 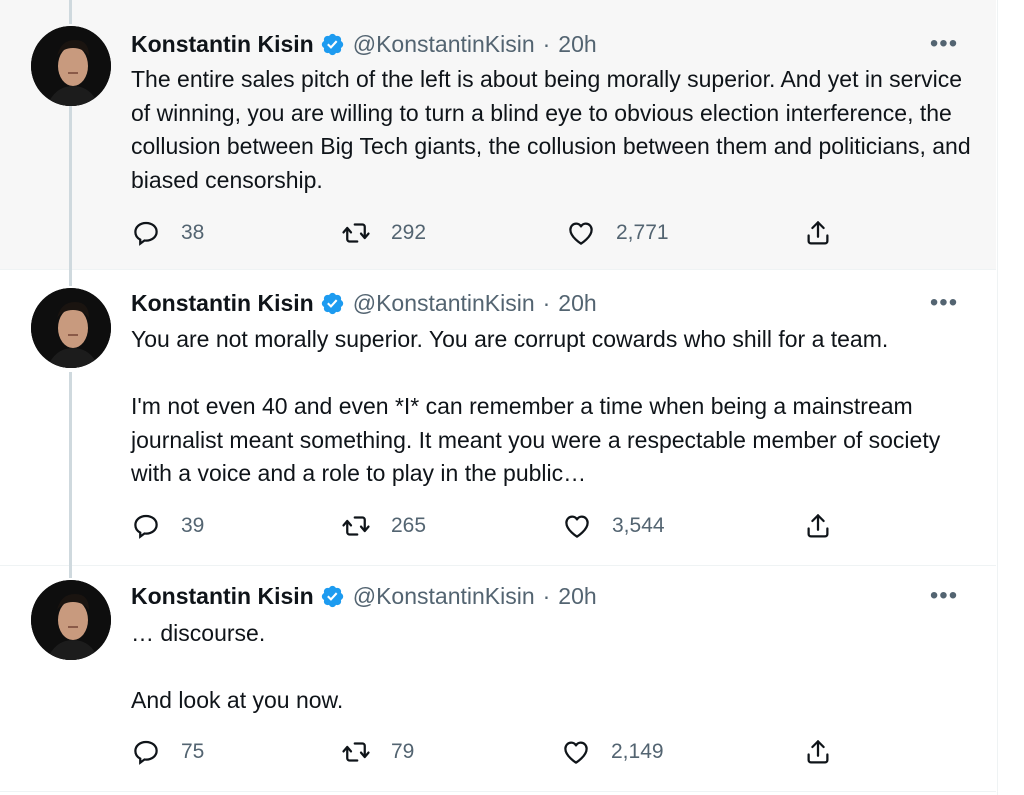 What do you see at coordinates (237, 700) in the screenshot?
I see `tweet-paragraph: And look at you now.` at bounding box center [237, 700].